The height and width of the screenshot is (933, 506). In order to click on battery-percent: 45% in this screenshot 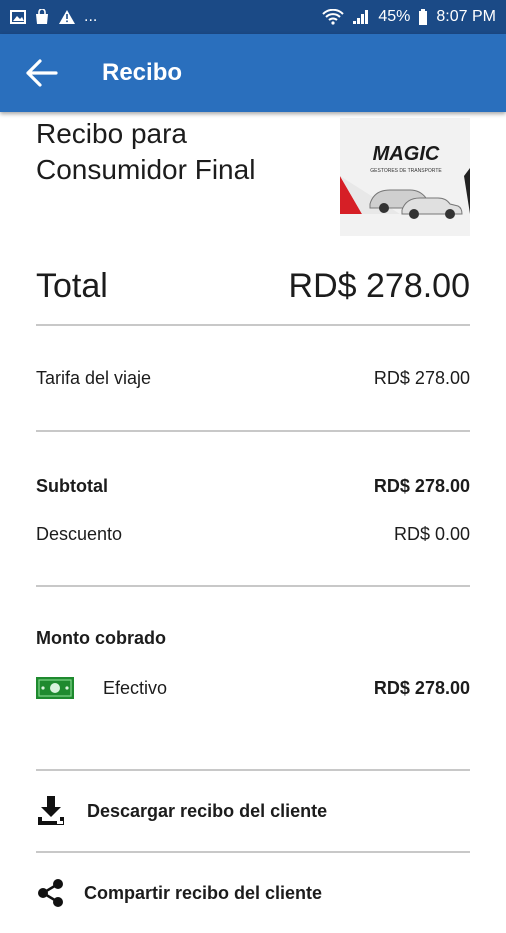, I will do `click(394, 16)`.